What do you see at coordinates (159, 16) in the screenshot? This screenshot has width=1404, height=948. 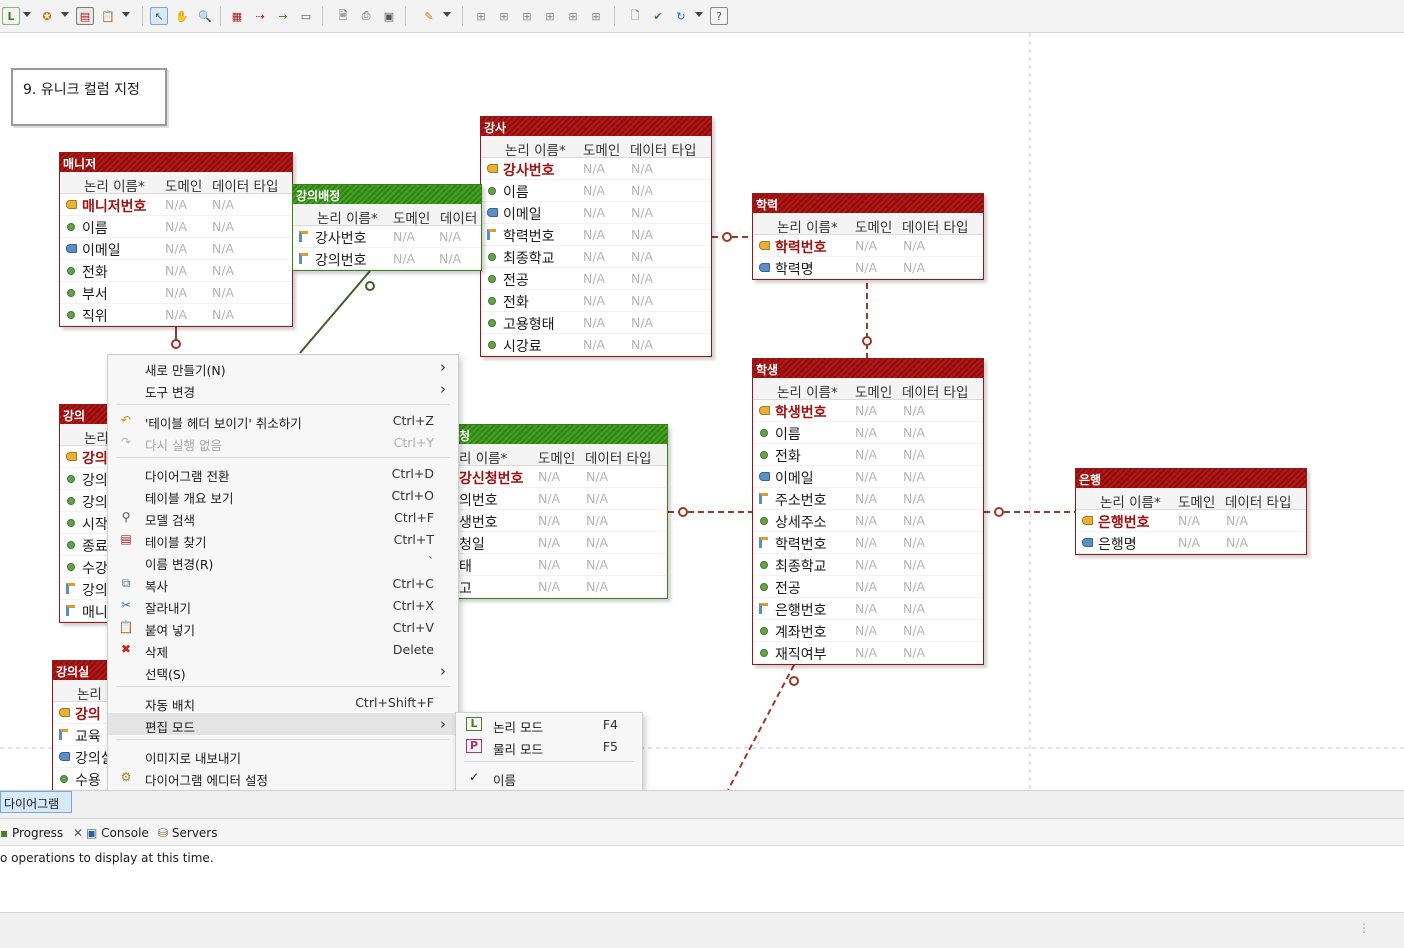 I see `pointer-icon: ↖` at bounding box center [159, 16].